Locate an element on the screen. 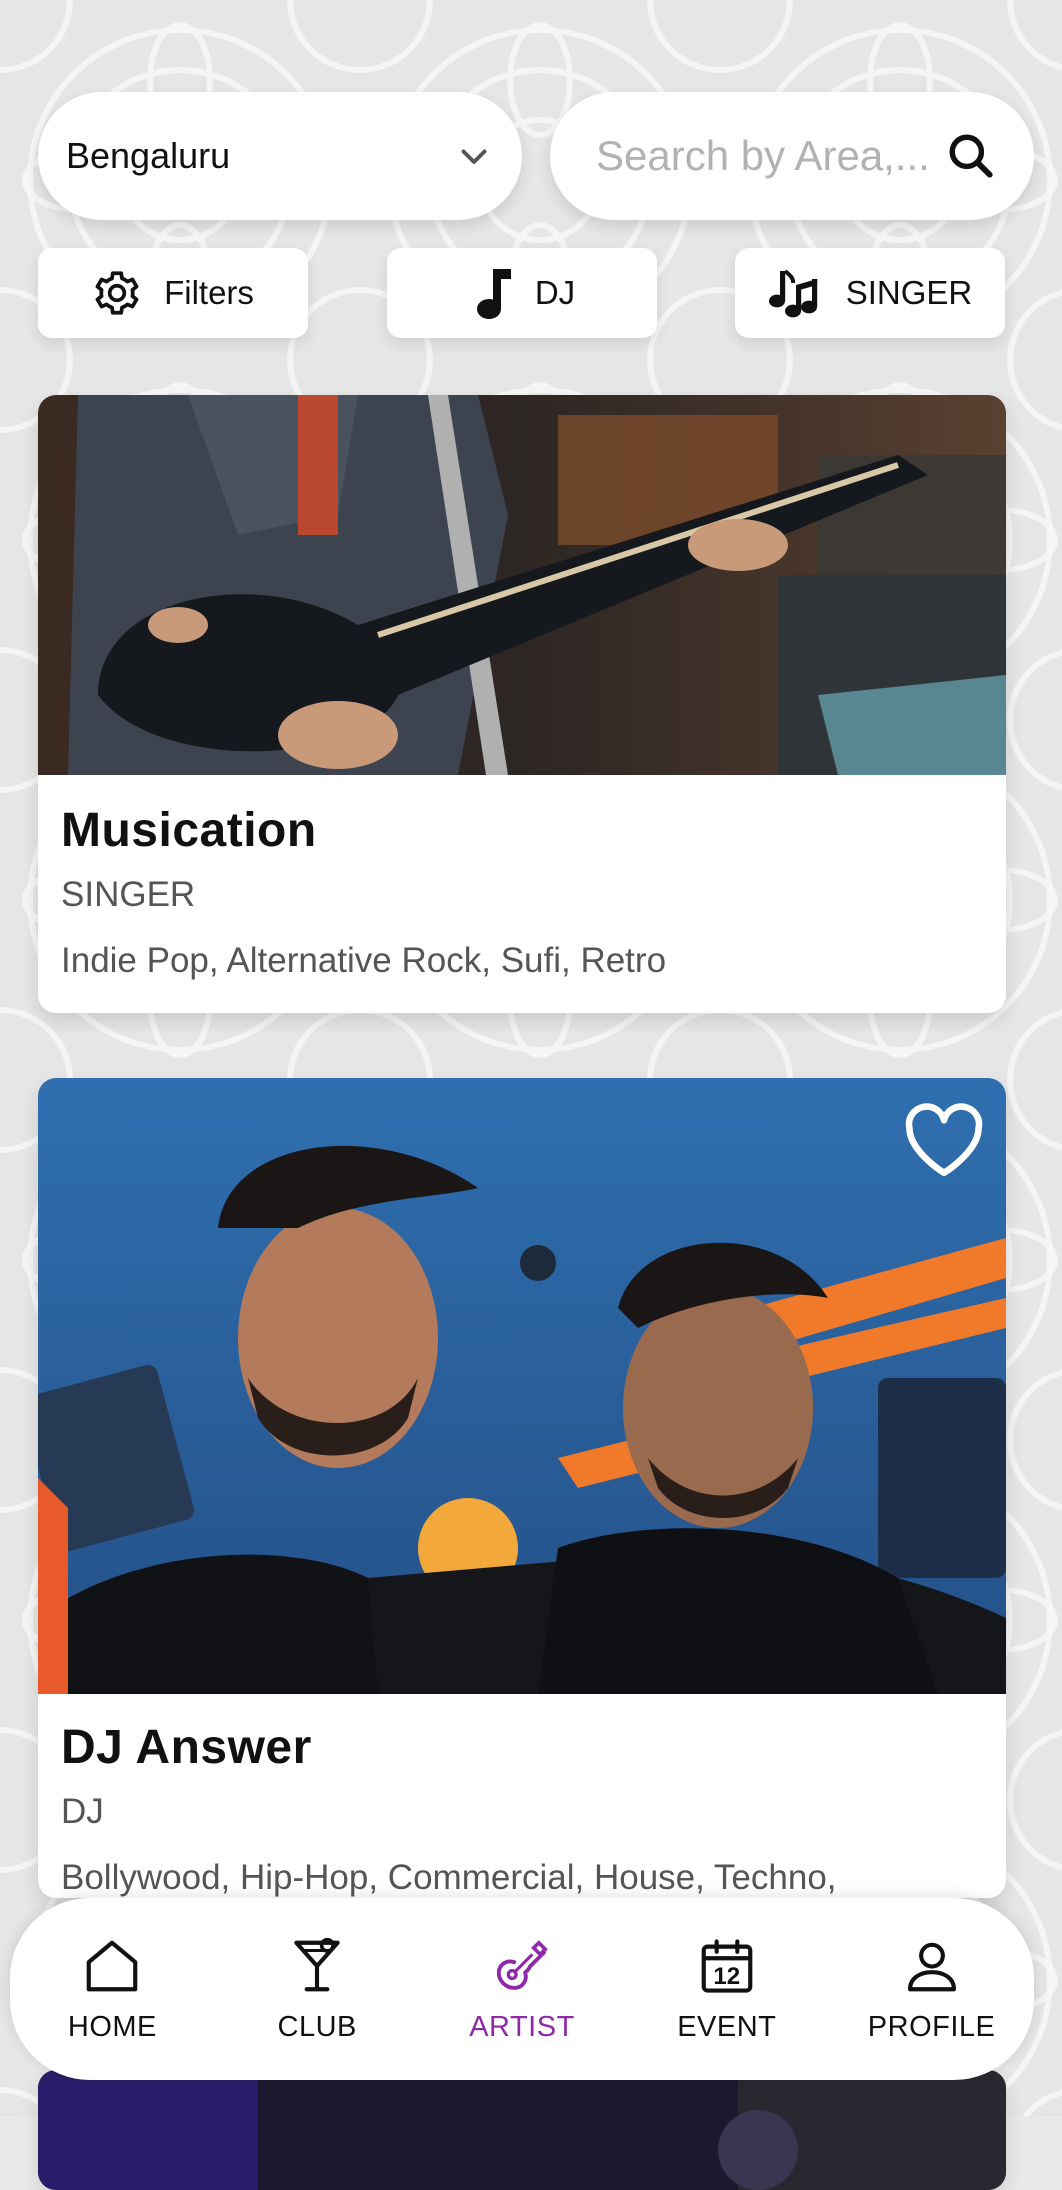 Image resolution: width=1062 pixels, height=2190 pixels. bottom-nav: HOME CLUB ARTIST 12 EVENT PROFILE is located at coordinates (522, 1989).